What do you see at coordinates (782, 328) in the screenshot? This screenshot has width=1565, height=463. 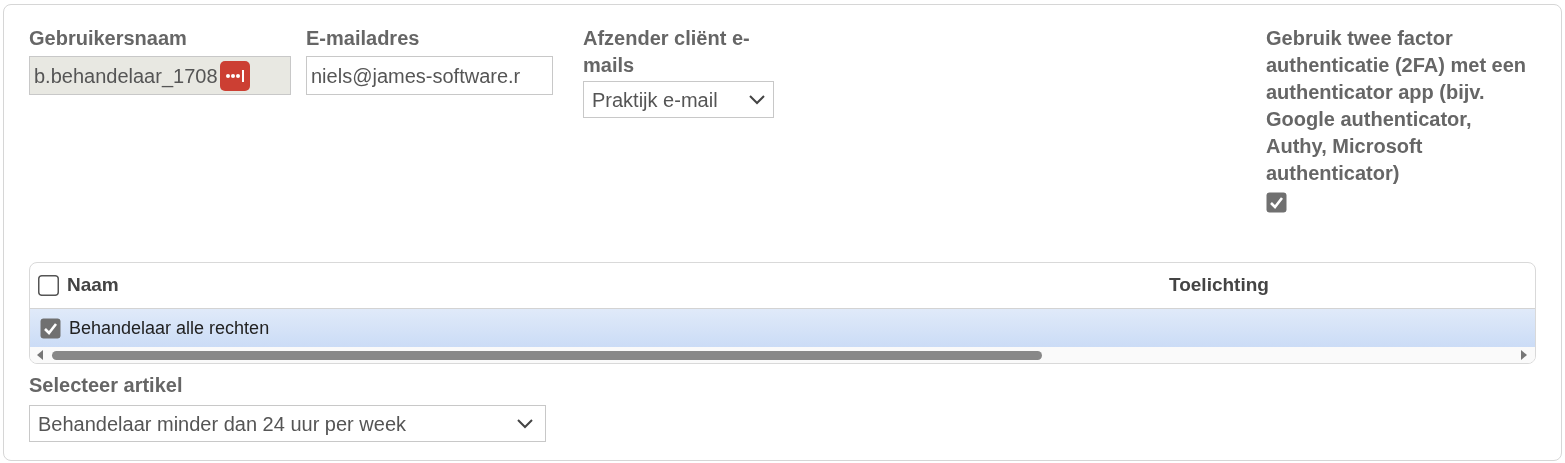 I see `table-row: Behandelaar alle rechten` at bounding box center [782, 328].